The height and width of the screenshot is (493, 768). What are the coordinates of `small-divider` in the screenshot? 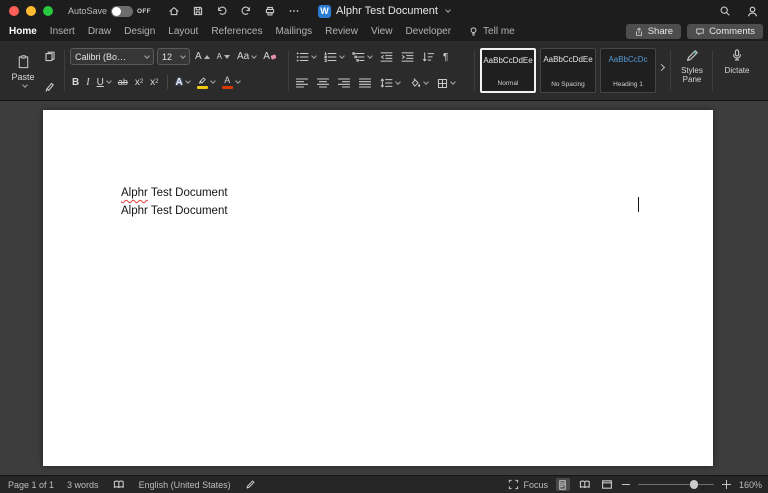 It's located at (167, 82).